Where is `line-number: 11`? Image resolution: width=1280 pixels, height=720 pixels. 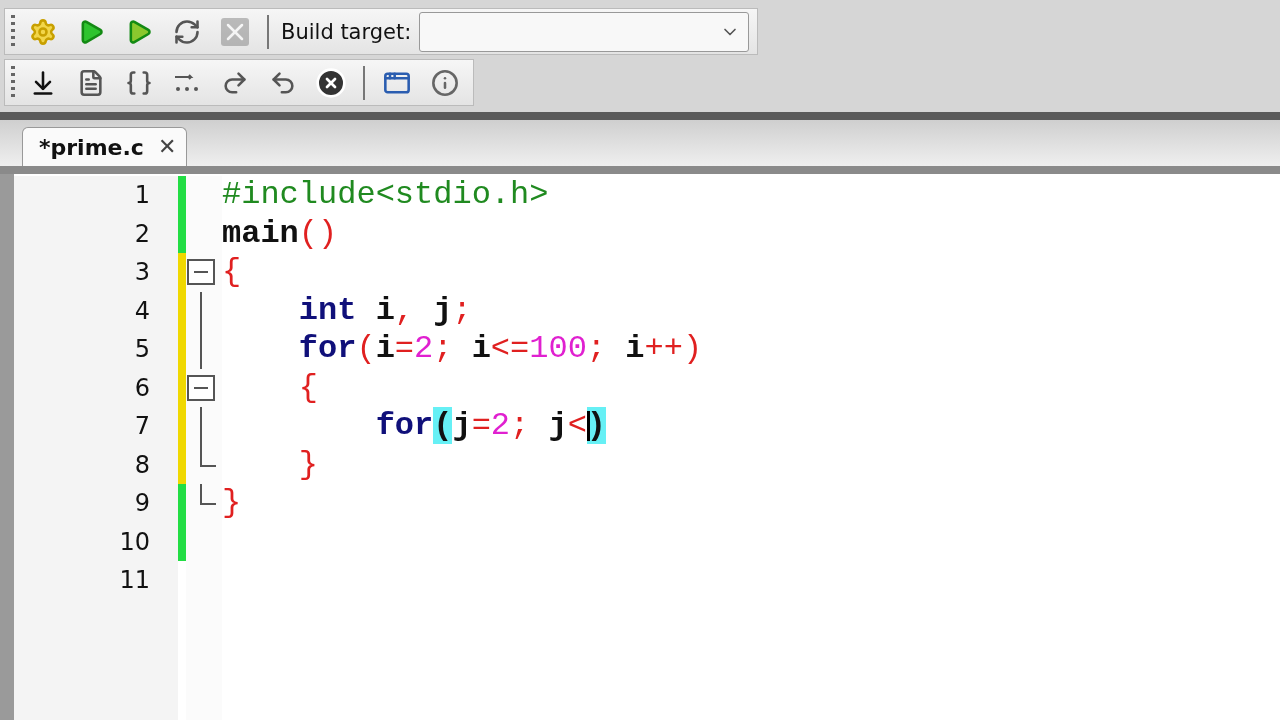
line-number: 11 is located at coordinates (134, 580).